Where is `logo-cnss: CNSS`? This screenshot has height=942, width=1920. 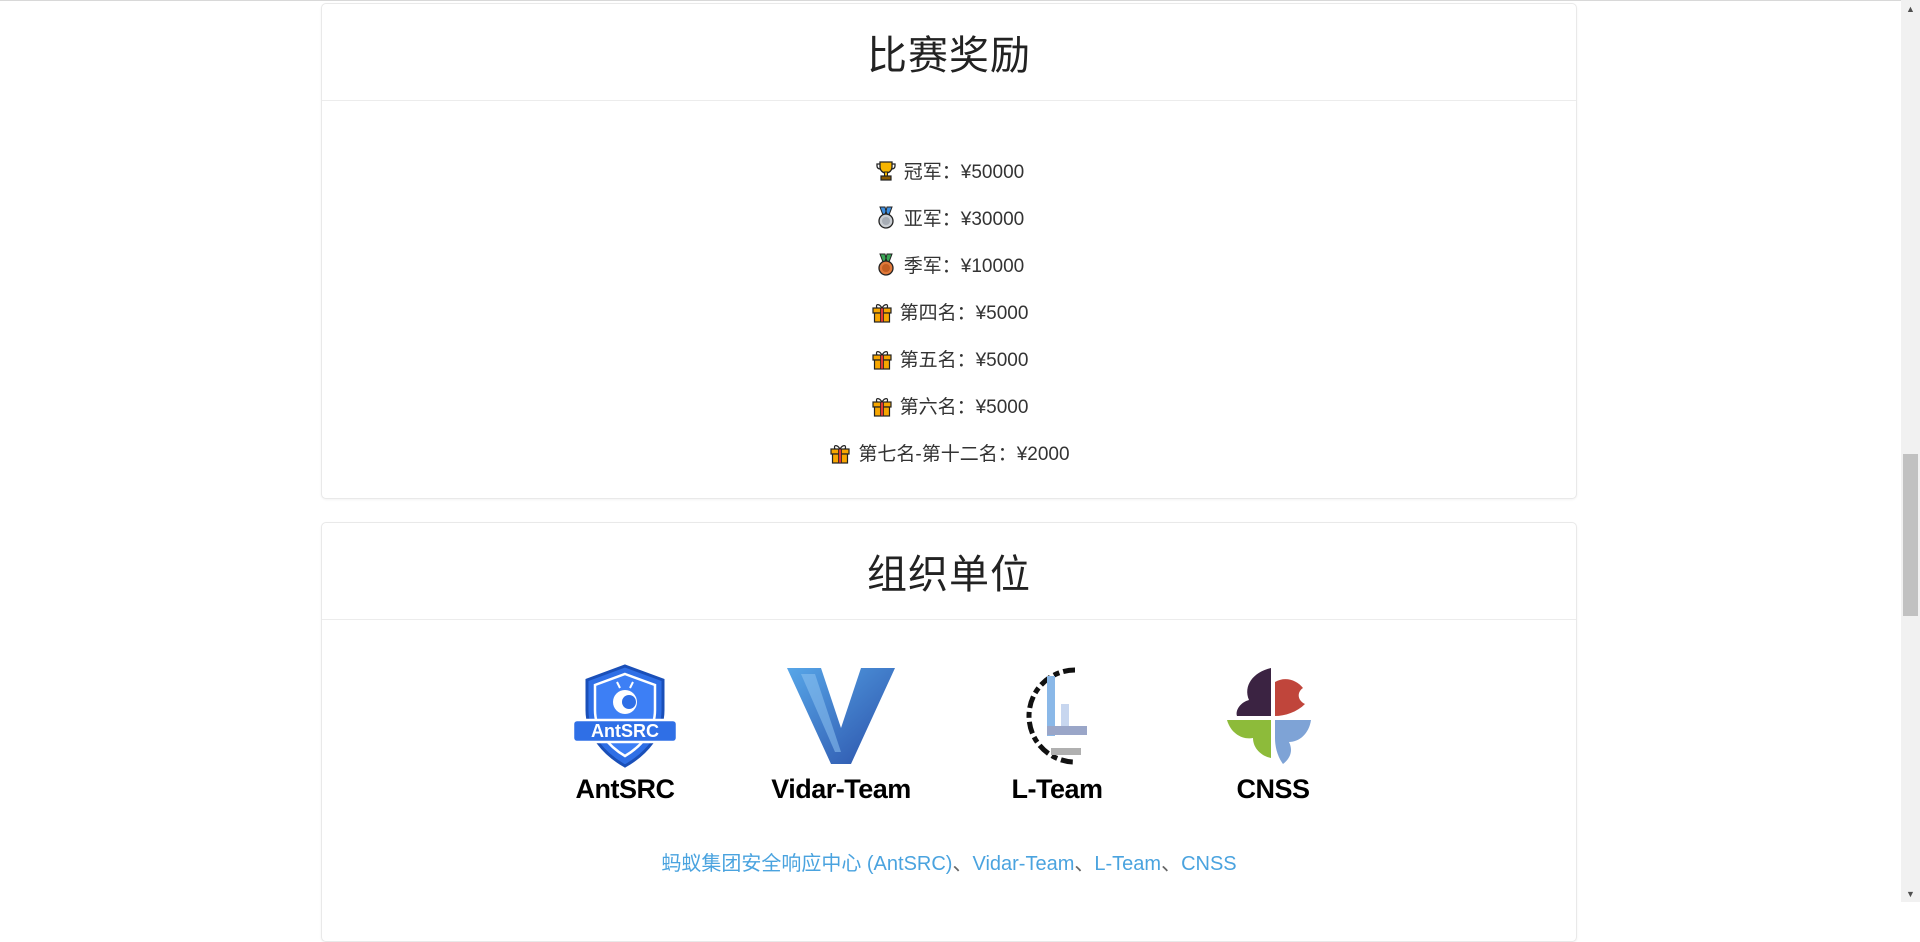
logo-cnss: CNSS is located at coordinates (1273, 734).